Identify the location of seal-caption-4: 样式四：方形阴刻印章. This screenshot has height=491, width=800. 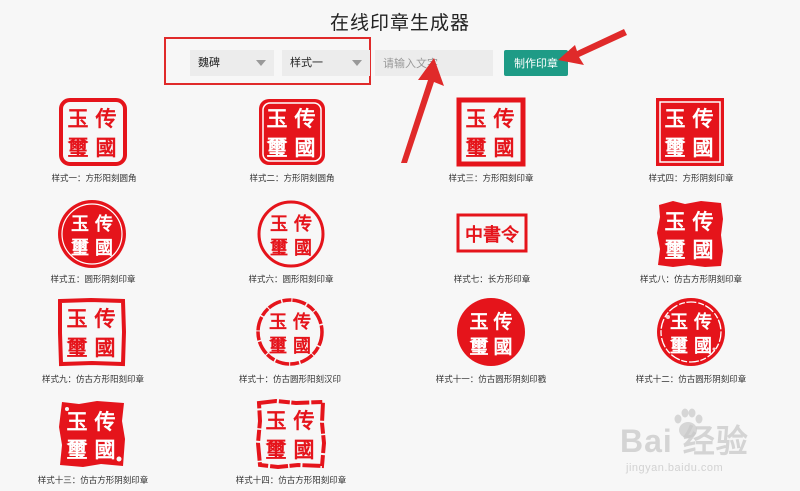
(691, 179).